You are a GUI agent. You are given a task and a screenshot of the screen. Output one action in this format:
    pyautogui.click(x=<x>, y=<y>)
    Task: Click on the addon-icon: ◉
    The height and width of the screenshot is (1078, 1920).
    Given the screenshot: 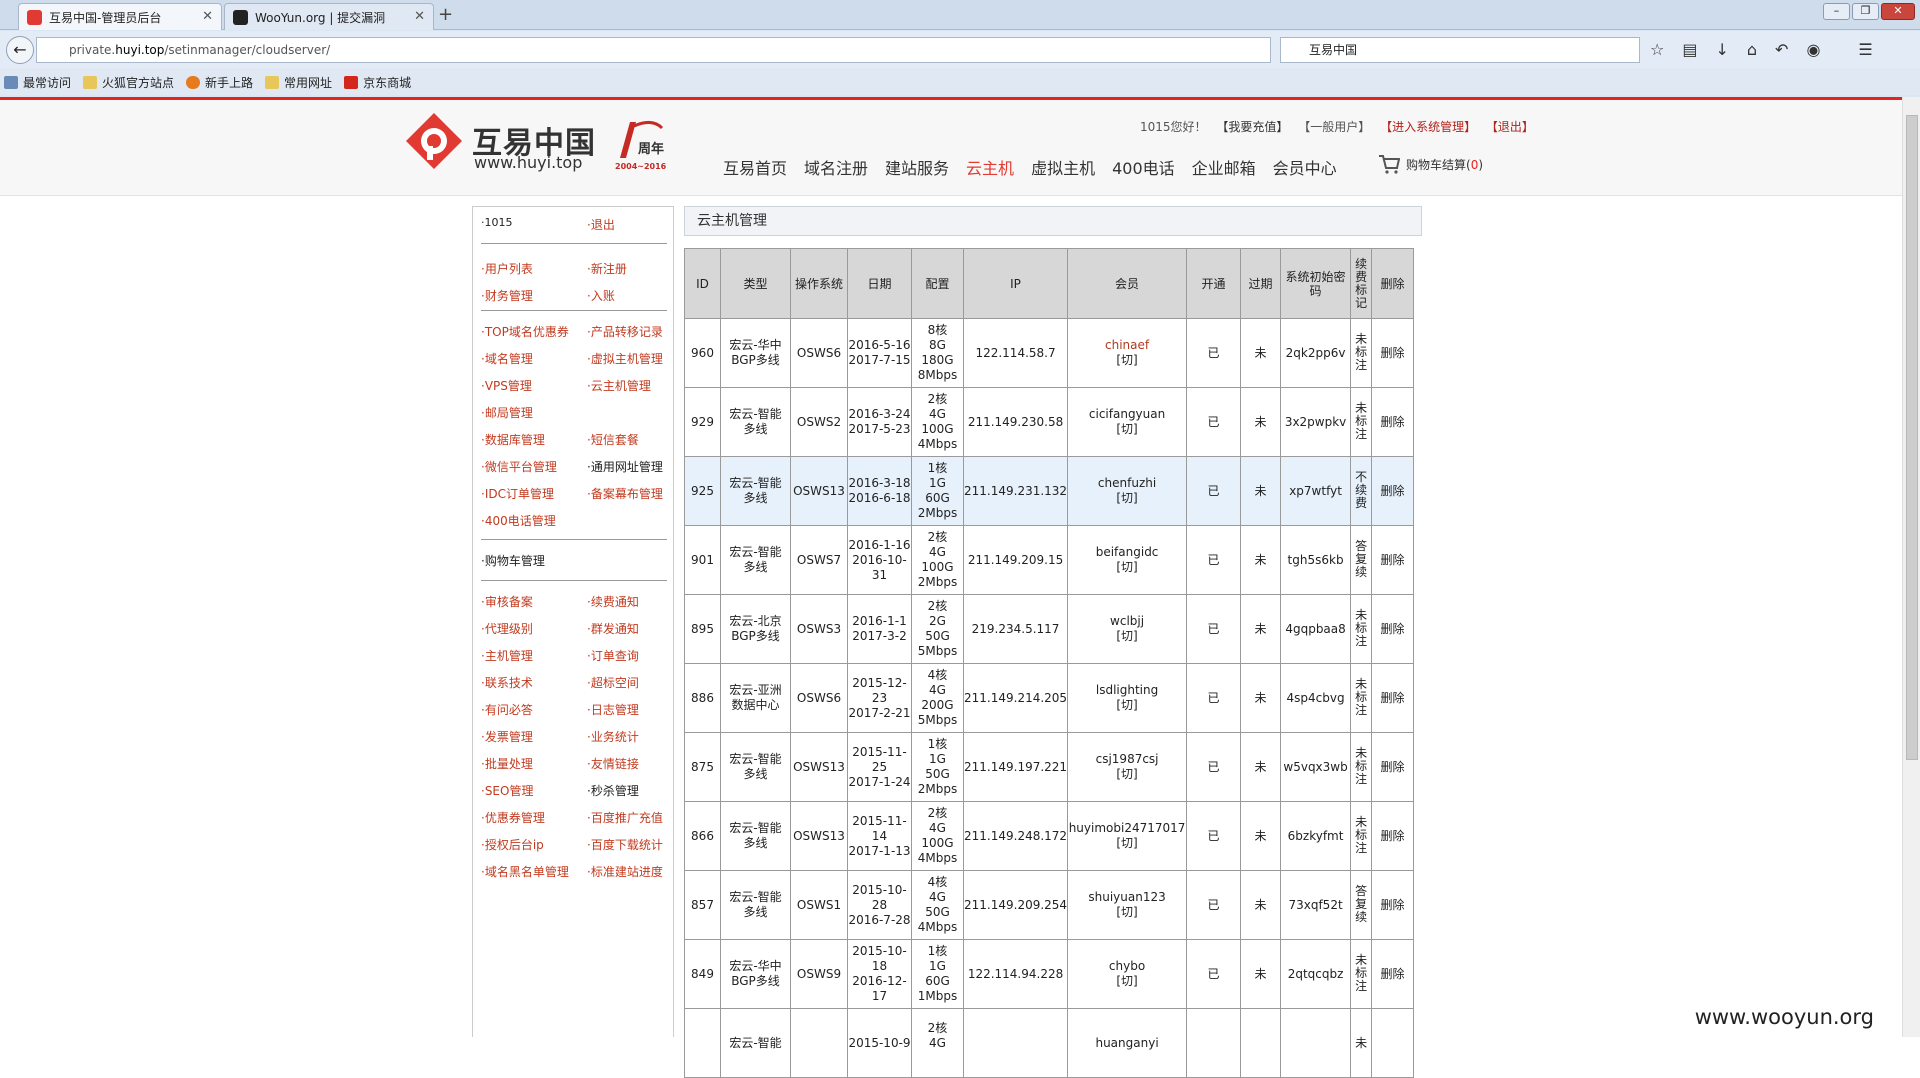 What is the action you would take?
    pyautogui.click(x=1813, y=49)
    